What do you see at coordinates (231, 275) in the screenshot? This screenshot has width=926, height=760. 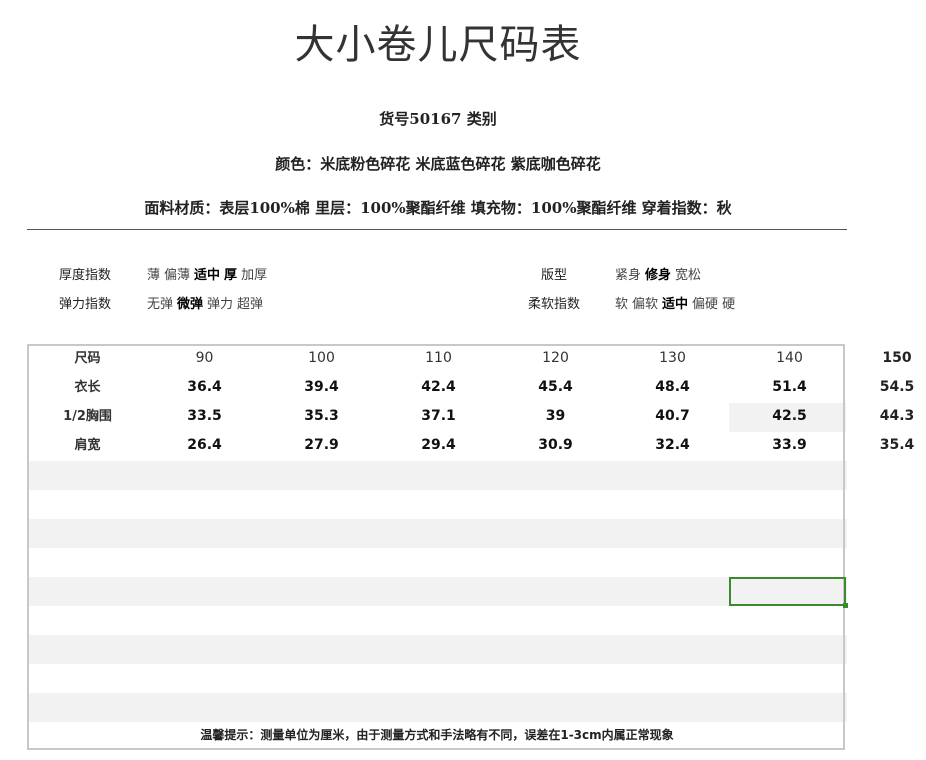 I see `thickness-option: 厚` at bounding box center [231, 275].